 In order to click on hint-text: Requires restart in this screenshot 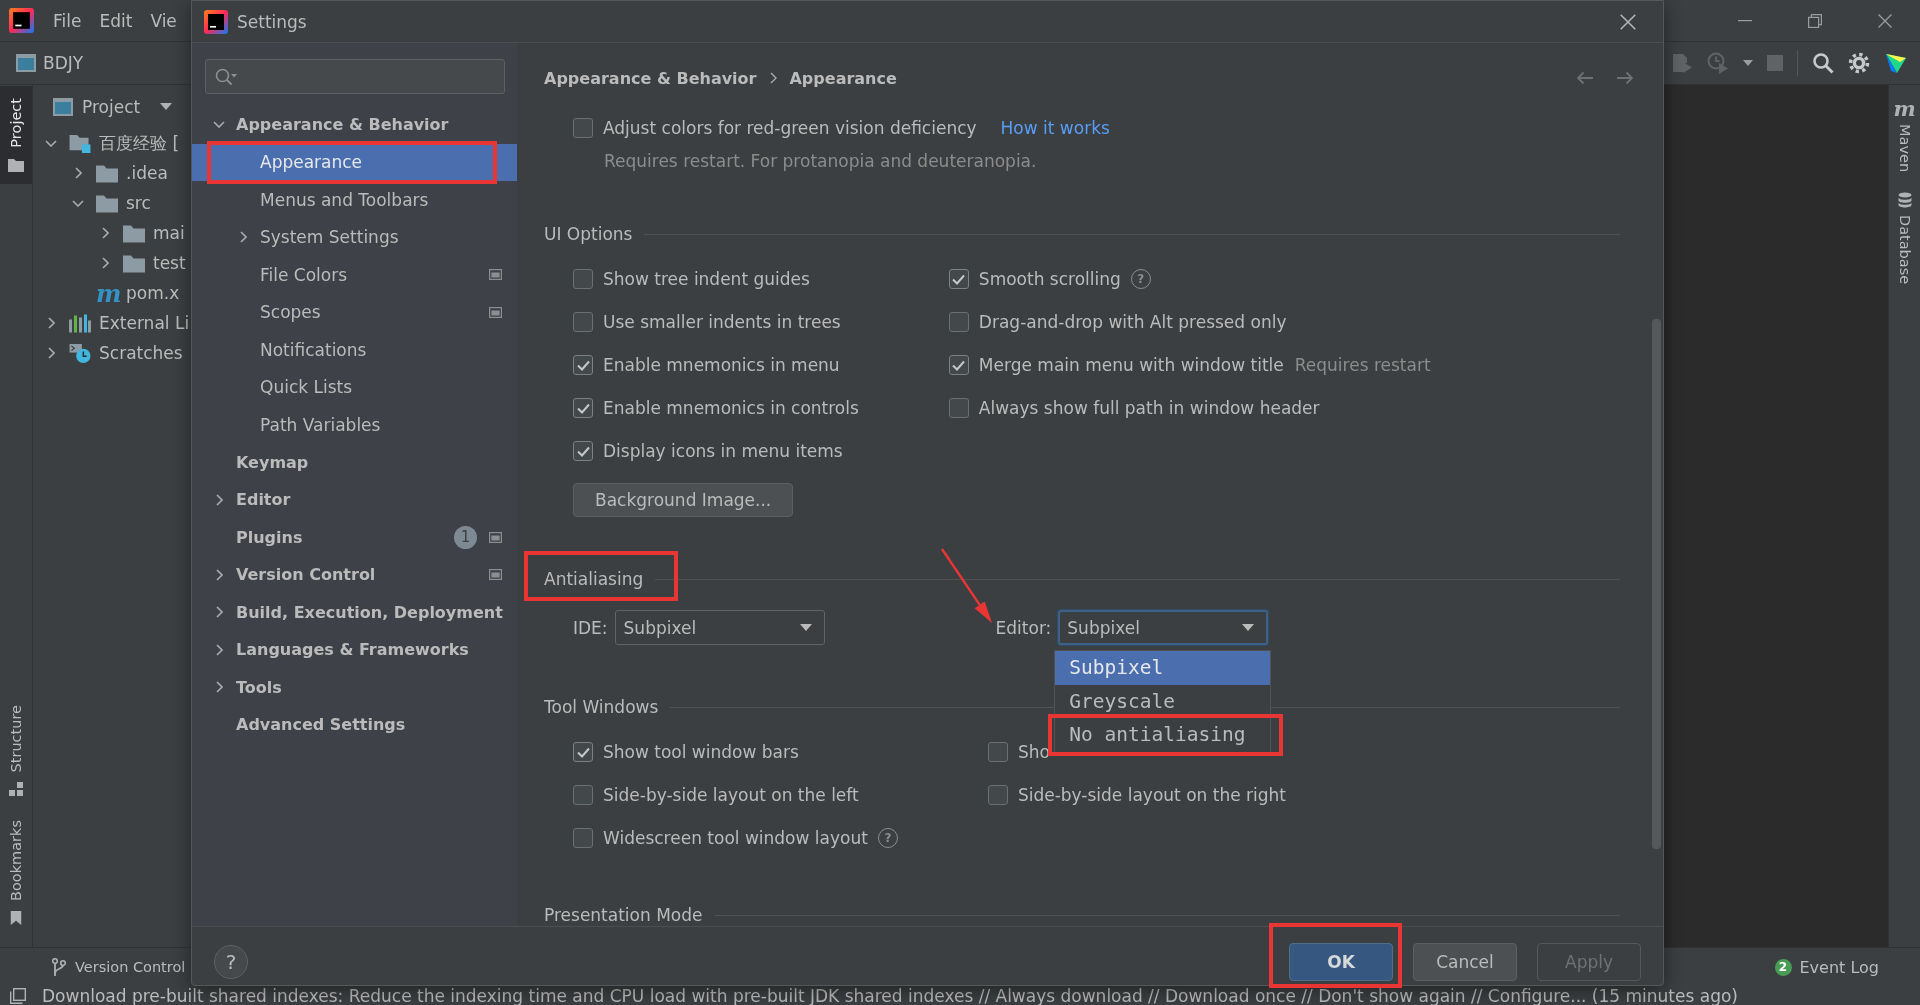, I will do `click(1362, 365)`.